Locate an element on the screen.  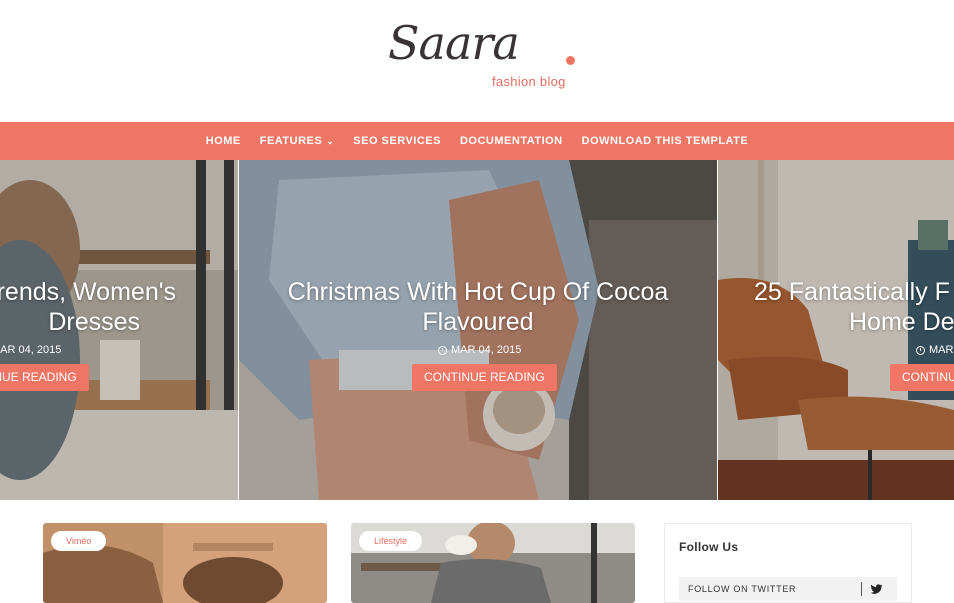
slide-title-line: Trends, Women's is located at coordinates (88, 292).